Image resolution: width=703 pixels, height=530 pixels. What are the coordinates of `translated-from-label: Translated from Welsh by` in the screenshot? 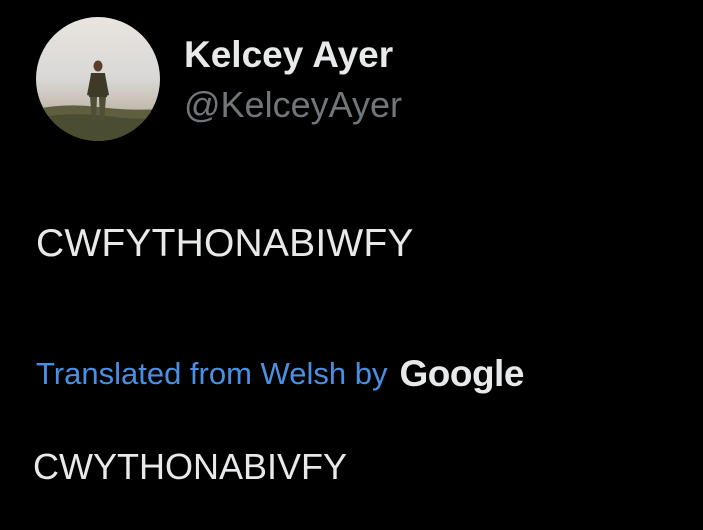 It's located at (211, 374).